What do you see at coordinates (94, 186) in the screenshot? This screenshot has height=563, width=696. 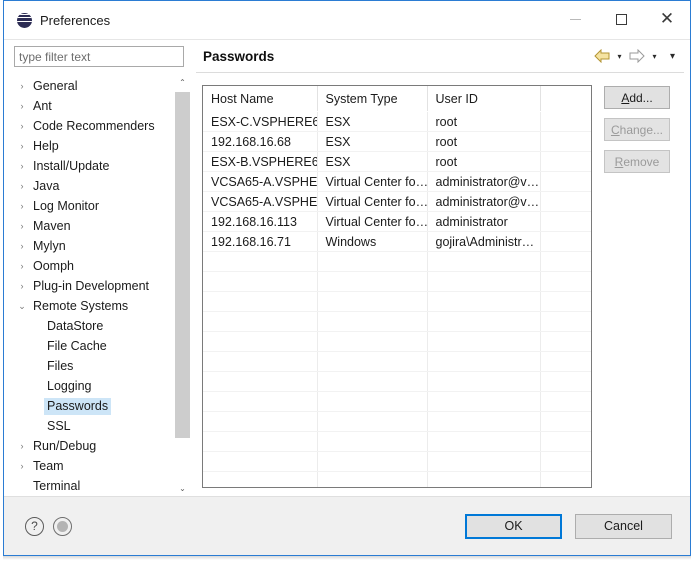 I see `sidebar-item-java: › Java` at bounding box center [94, 186].